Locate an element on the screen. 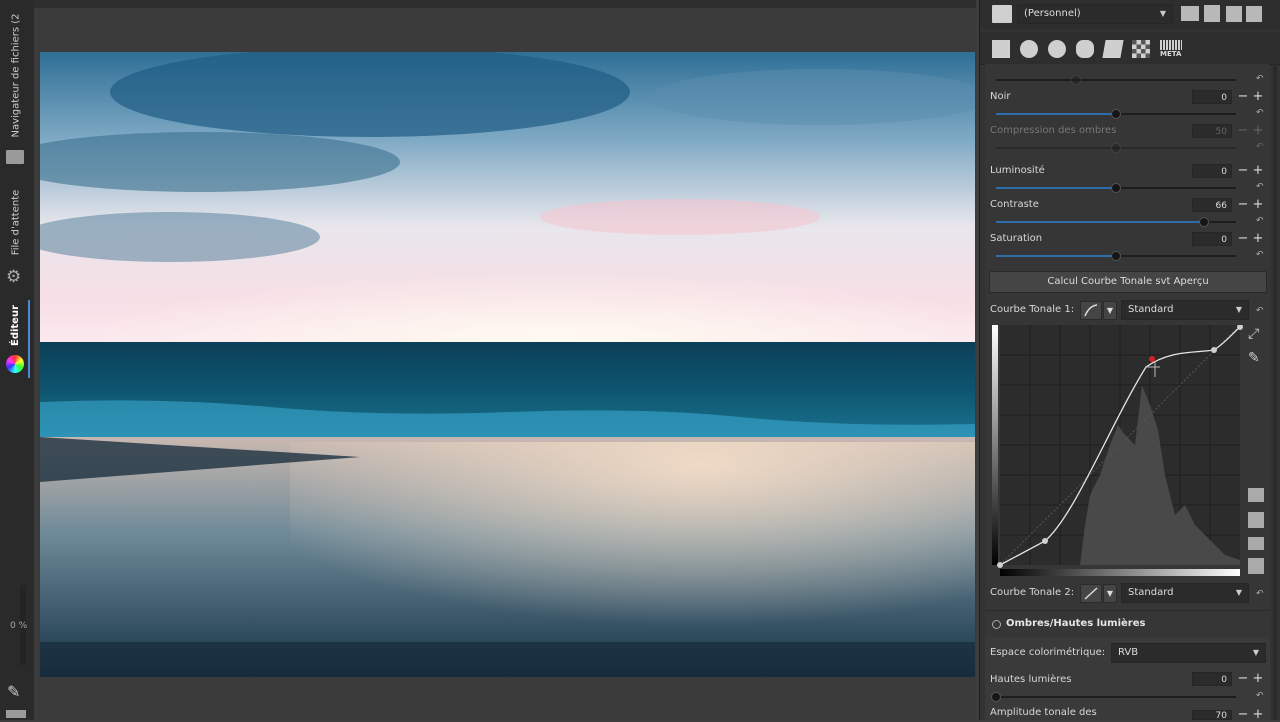 Image resolution: width=1280 pixels, height=722 pixels. paste-curve-icon is located at coordinates (1256, 520).